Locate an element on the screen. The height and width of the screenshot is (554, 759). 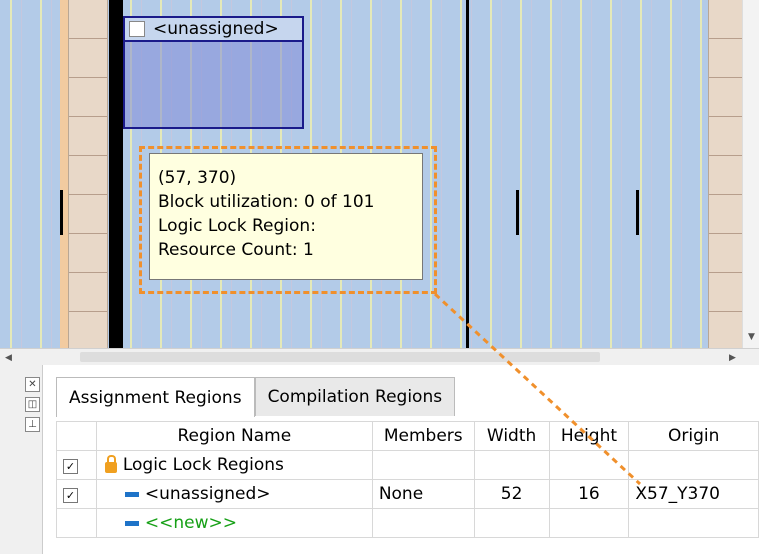
new-region-placeholder: <<new>> is located at coordinates (191, 523).